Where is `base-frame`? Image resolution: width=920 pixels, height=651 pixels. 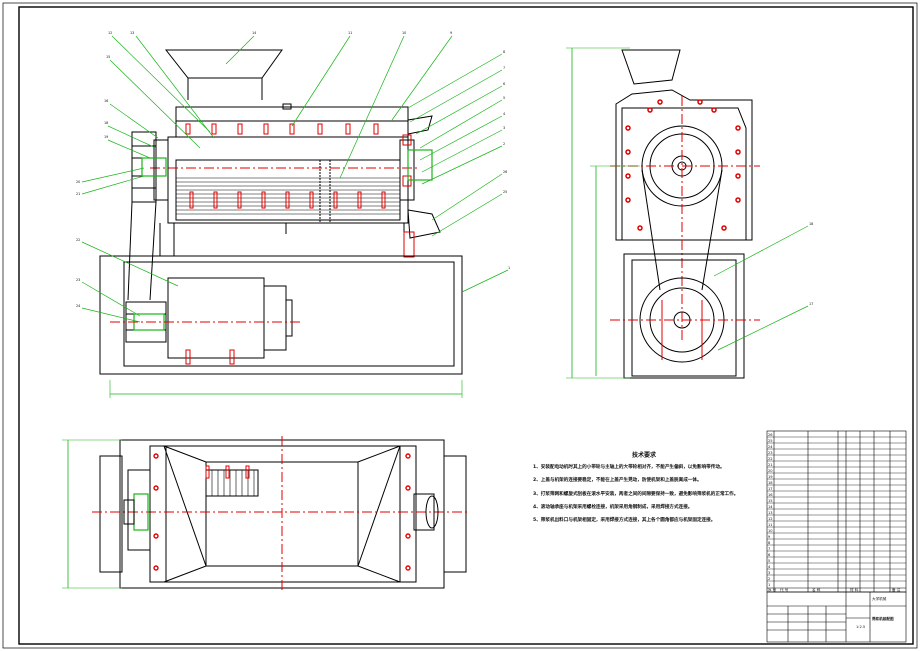
base-frame is located at coordinates (281, 315).